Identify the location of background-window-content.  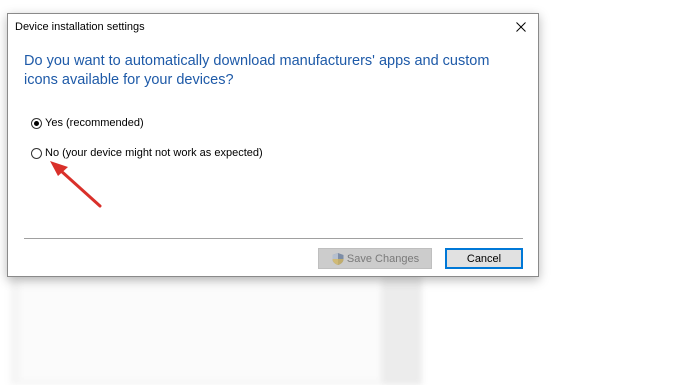
(200, 330).